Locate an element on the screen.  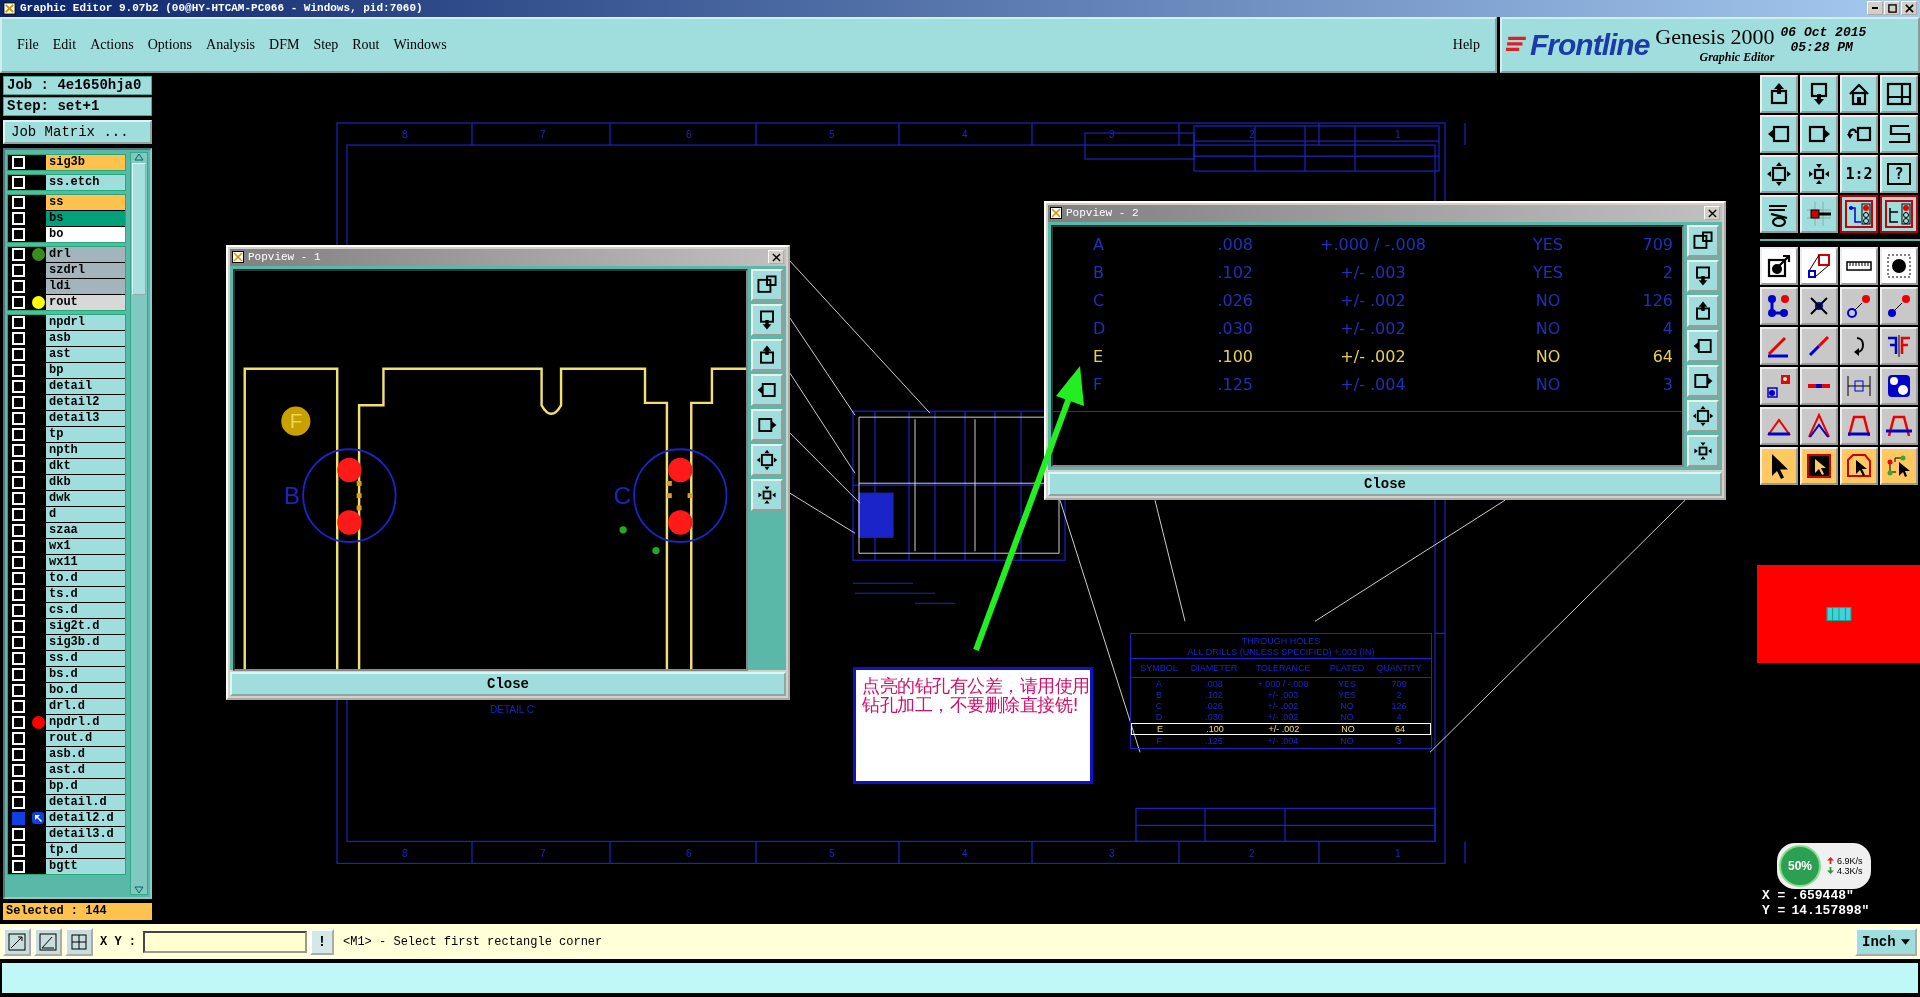
menu-item: Rout is located at coordinates (366, 44).